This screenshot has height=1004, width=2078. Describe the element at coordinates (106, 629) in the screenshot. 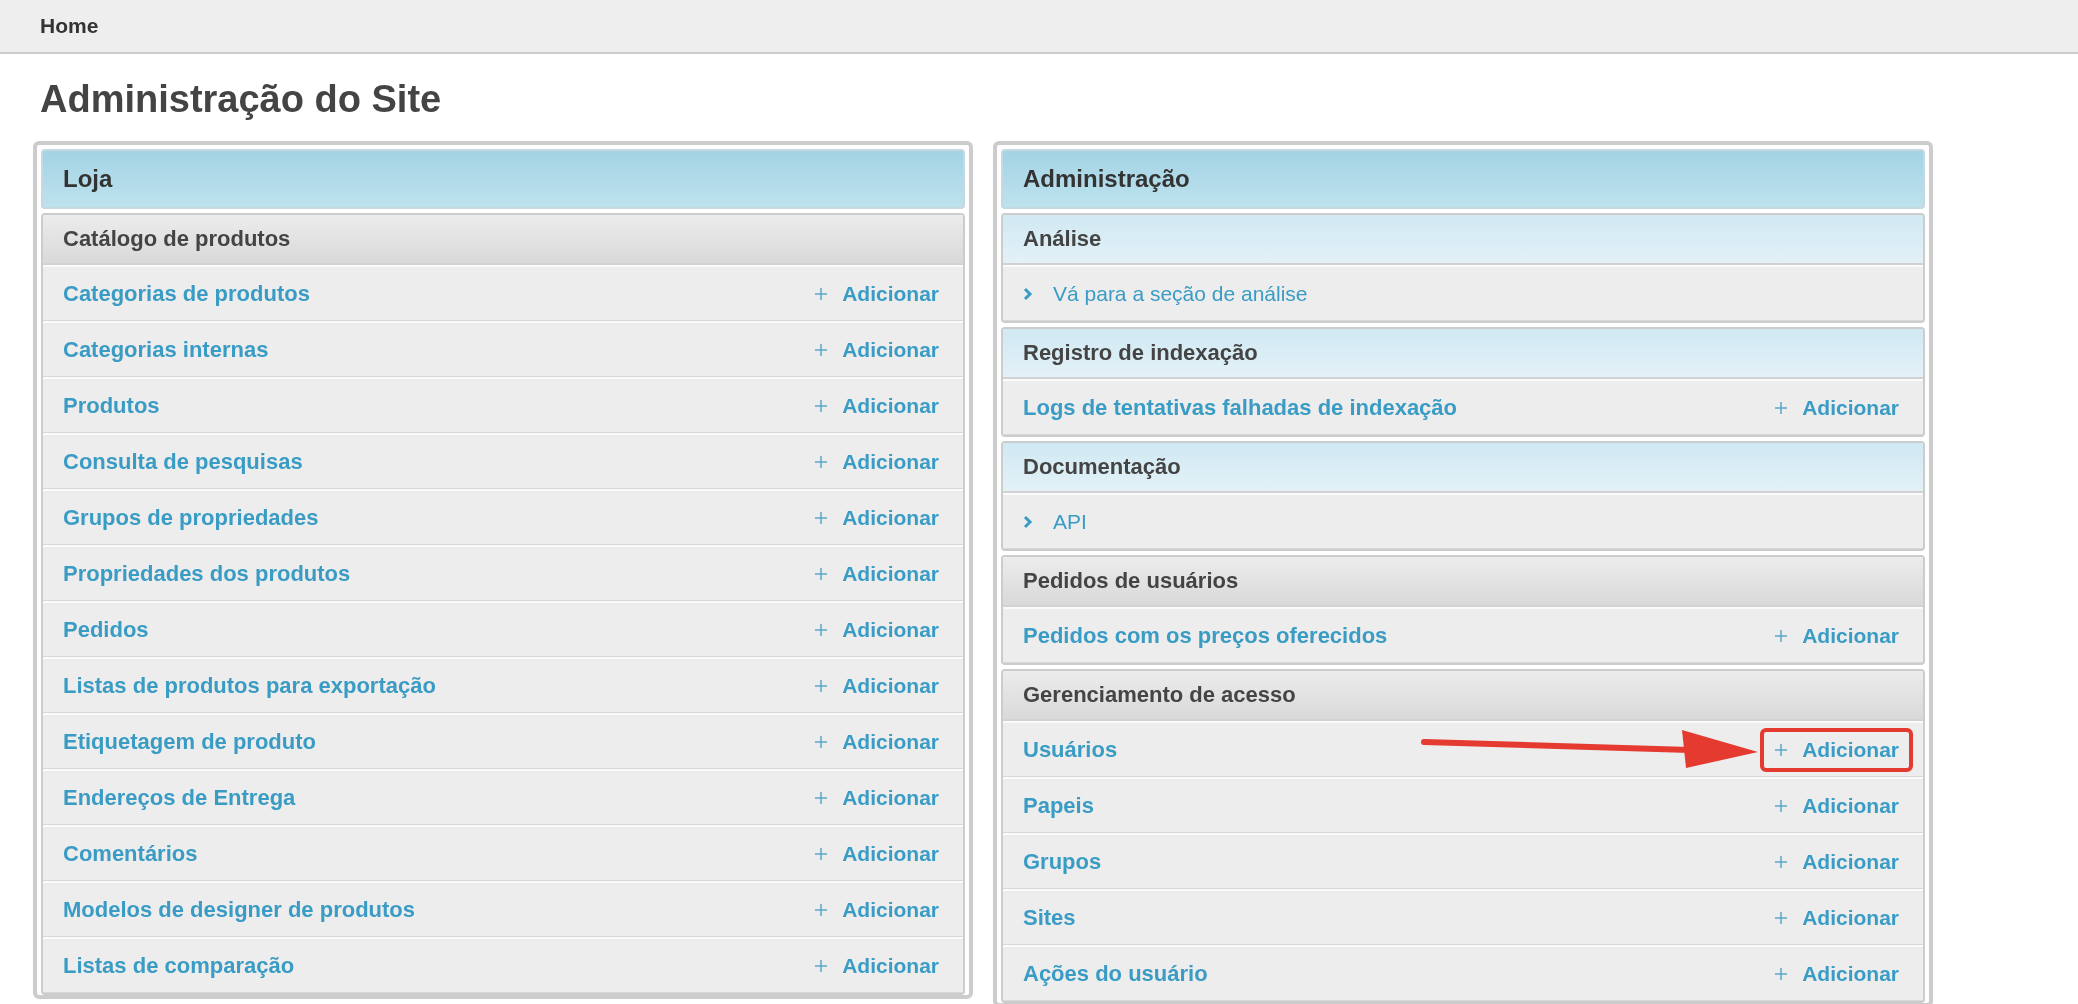

I see `model-link: Pedidos` at that location.